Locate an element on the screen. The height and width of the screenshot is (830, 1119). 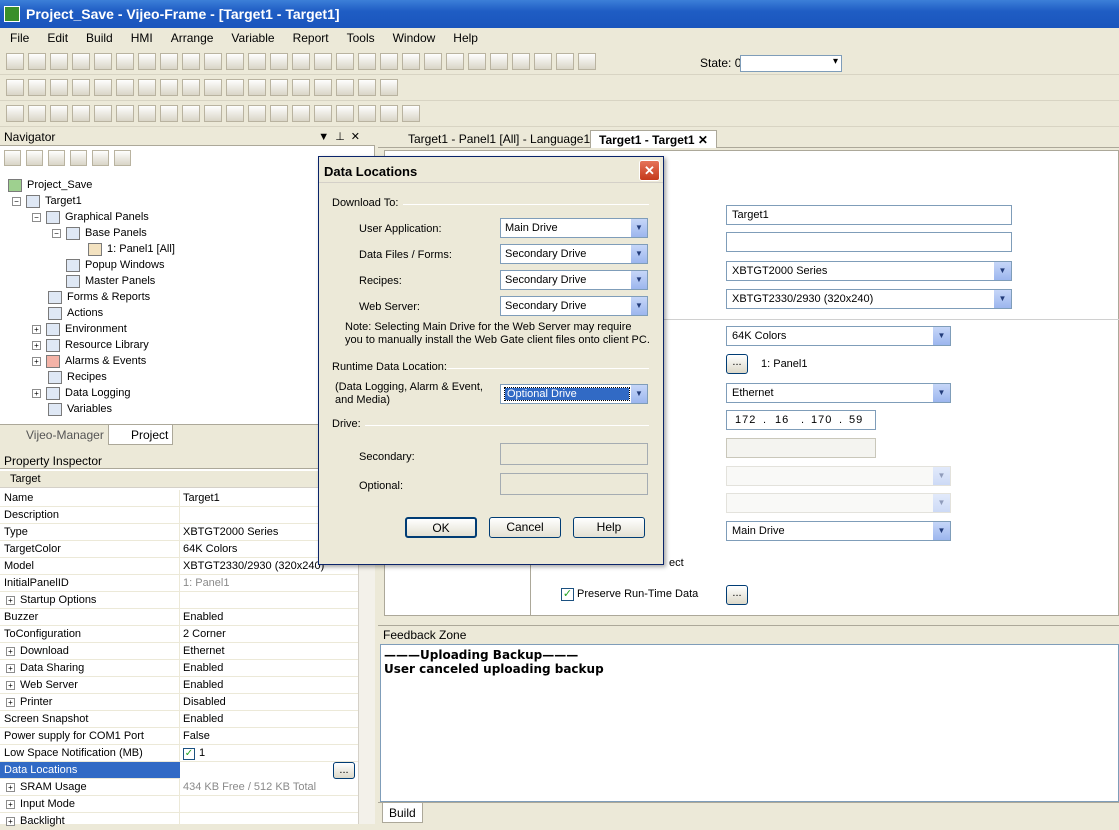
property-value-field is located at coordinates (269, 770).